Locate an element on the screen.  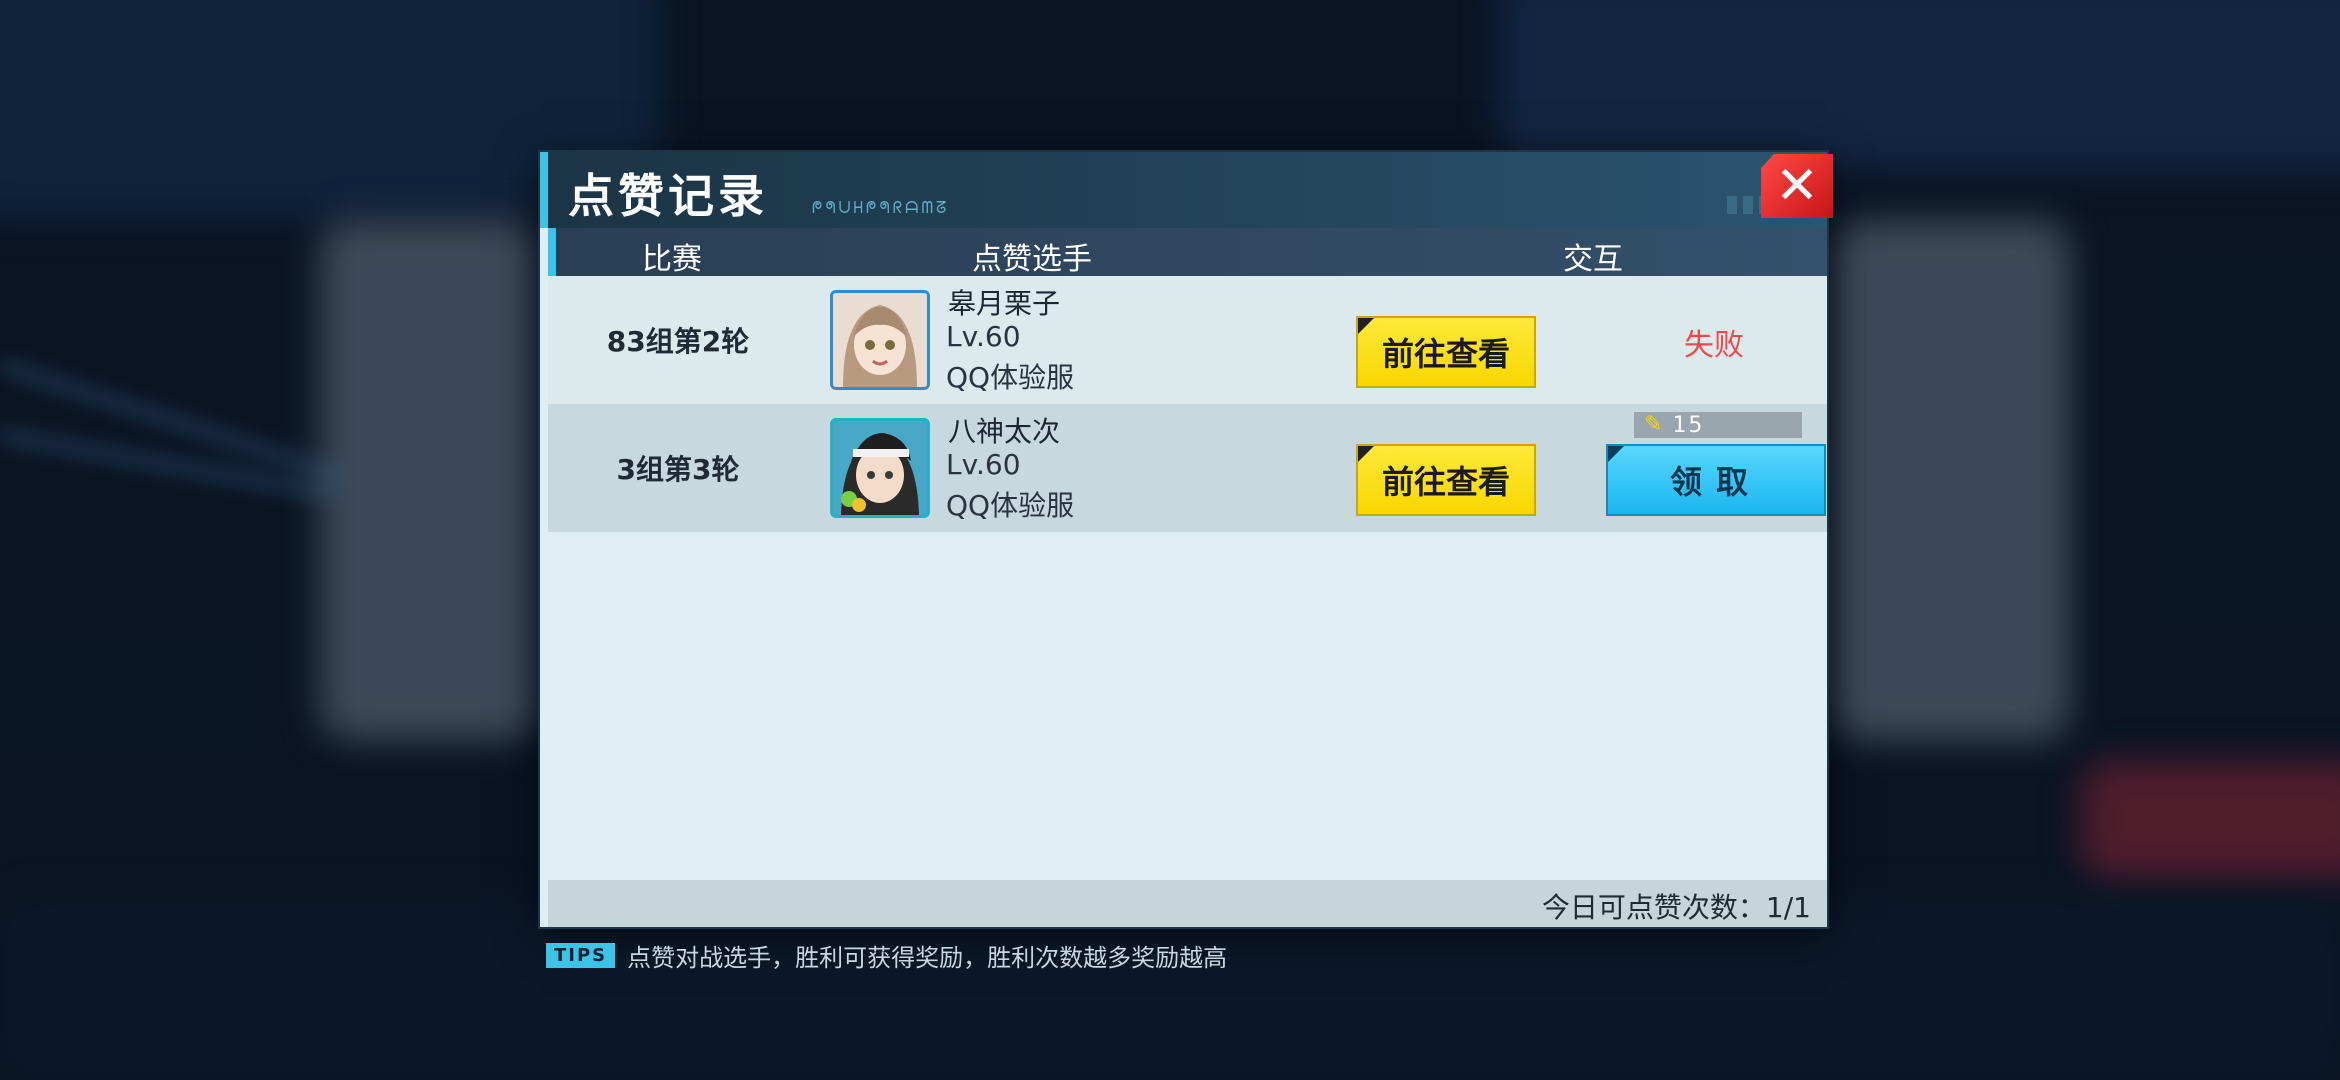
dialog-footer: 今日可点赞次数：1/1 is located at coordinates (1187, 903).